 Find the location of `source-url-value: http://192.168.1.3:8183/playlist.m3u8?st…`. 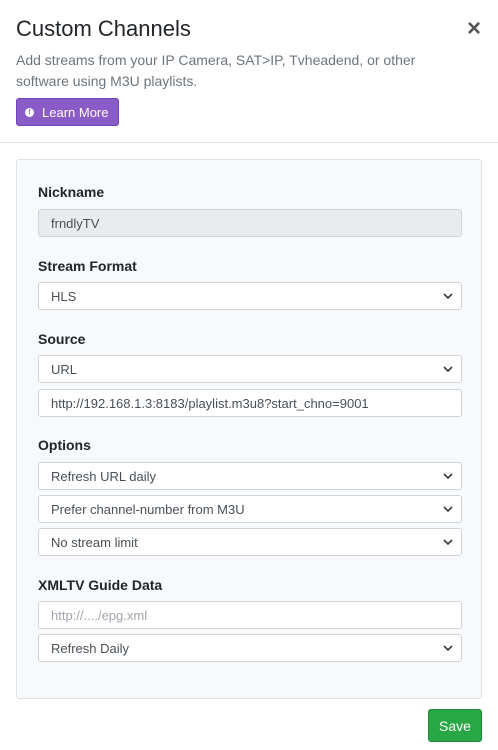

source-url-value: http://192.168.1.3:8183/playlist.m3u8?st… is located at coordinates (210, 403).